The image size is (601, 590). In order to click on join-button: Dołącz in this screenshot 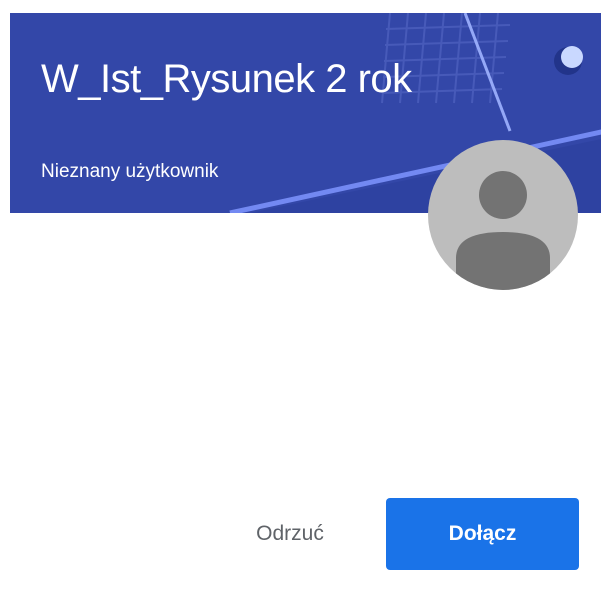, I will do `click(482, 534)`.